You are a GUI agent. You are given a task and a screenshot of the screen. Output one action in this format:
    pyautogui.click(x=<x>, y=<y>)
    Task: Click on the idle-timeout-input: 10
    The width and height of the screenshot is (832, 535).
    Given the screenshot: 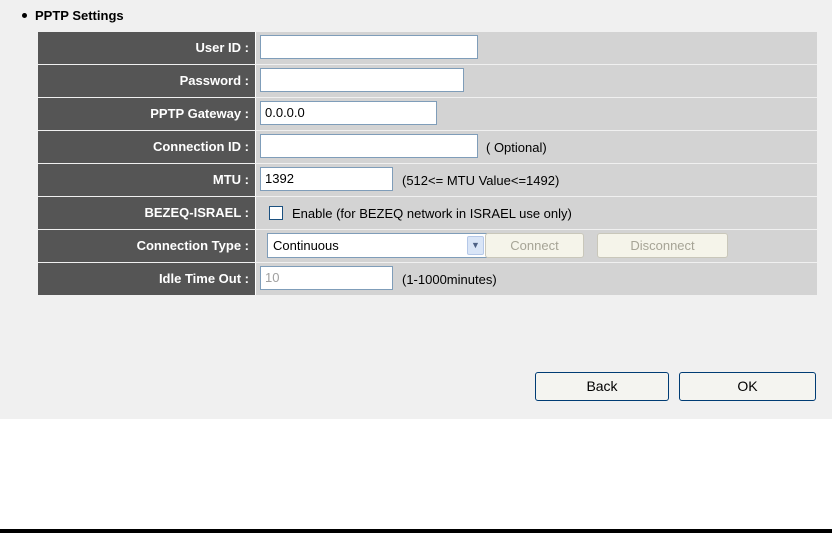 What is the action you would take?
    pyautogui.click(x=326, y=278)
    